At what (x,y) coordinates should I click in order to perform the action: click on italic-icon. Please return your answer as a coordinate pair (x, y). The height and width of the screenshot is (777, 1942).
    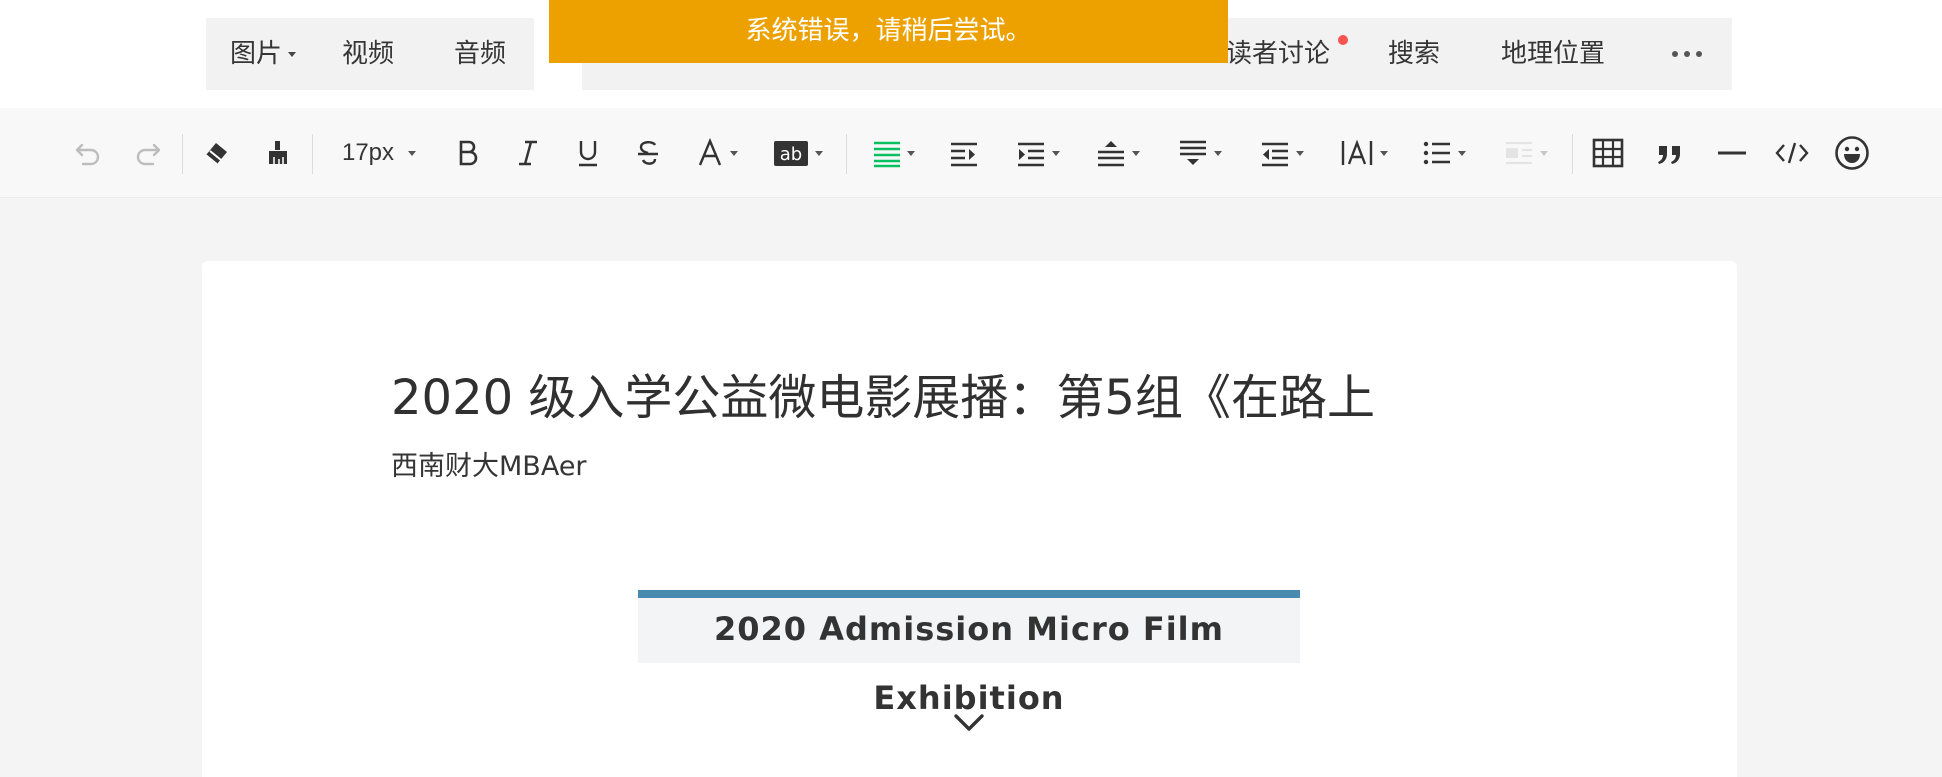
    Looking at the image, I should click on (528, 153).